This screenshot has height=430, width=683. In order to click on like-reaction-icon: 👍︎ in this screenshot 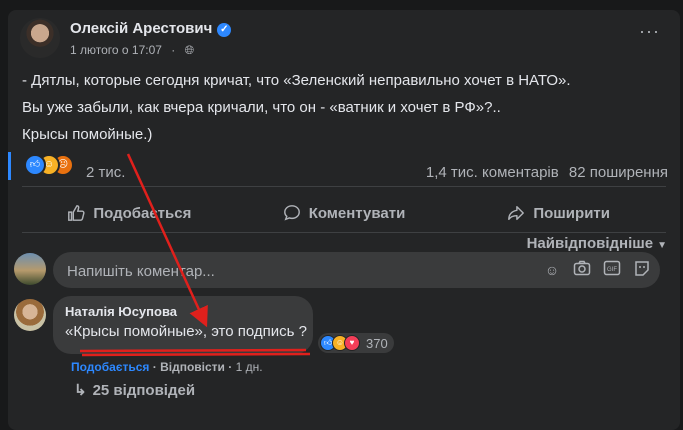, I will do `click(35, 165)`.